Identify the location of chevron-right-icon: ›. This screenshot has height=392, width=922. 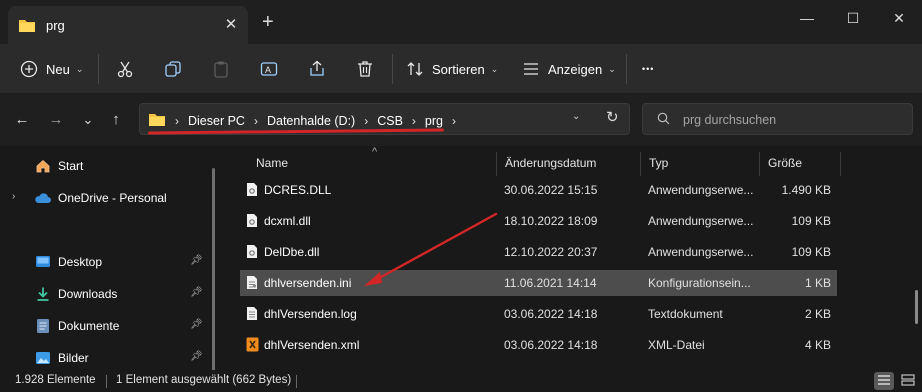
(13, 196).